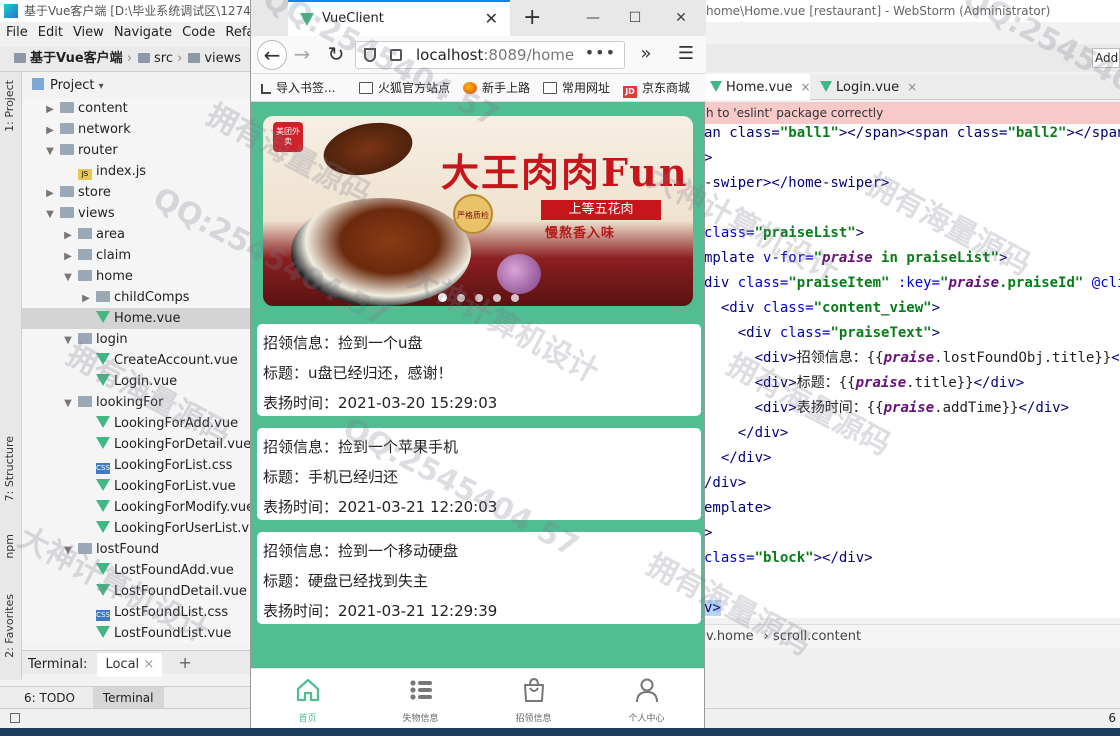  I want to click on tracking-shield-icon, so click(370, 55).